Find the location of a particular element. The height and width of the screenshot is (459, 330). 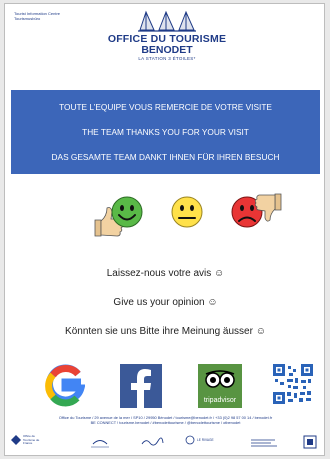

qr-code-icon is located at coordinates (293, 384).